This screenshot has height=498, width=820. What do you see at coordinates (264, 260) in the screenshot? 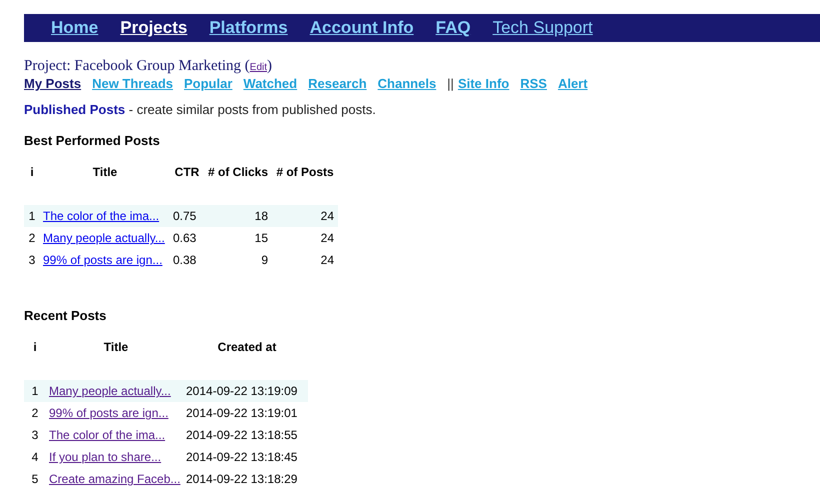
I see `table-cell: 9` at bounding box center [264, 260].